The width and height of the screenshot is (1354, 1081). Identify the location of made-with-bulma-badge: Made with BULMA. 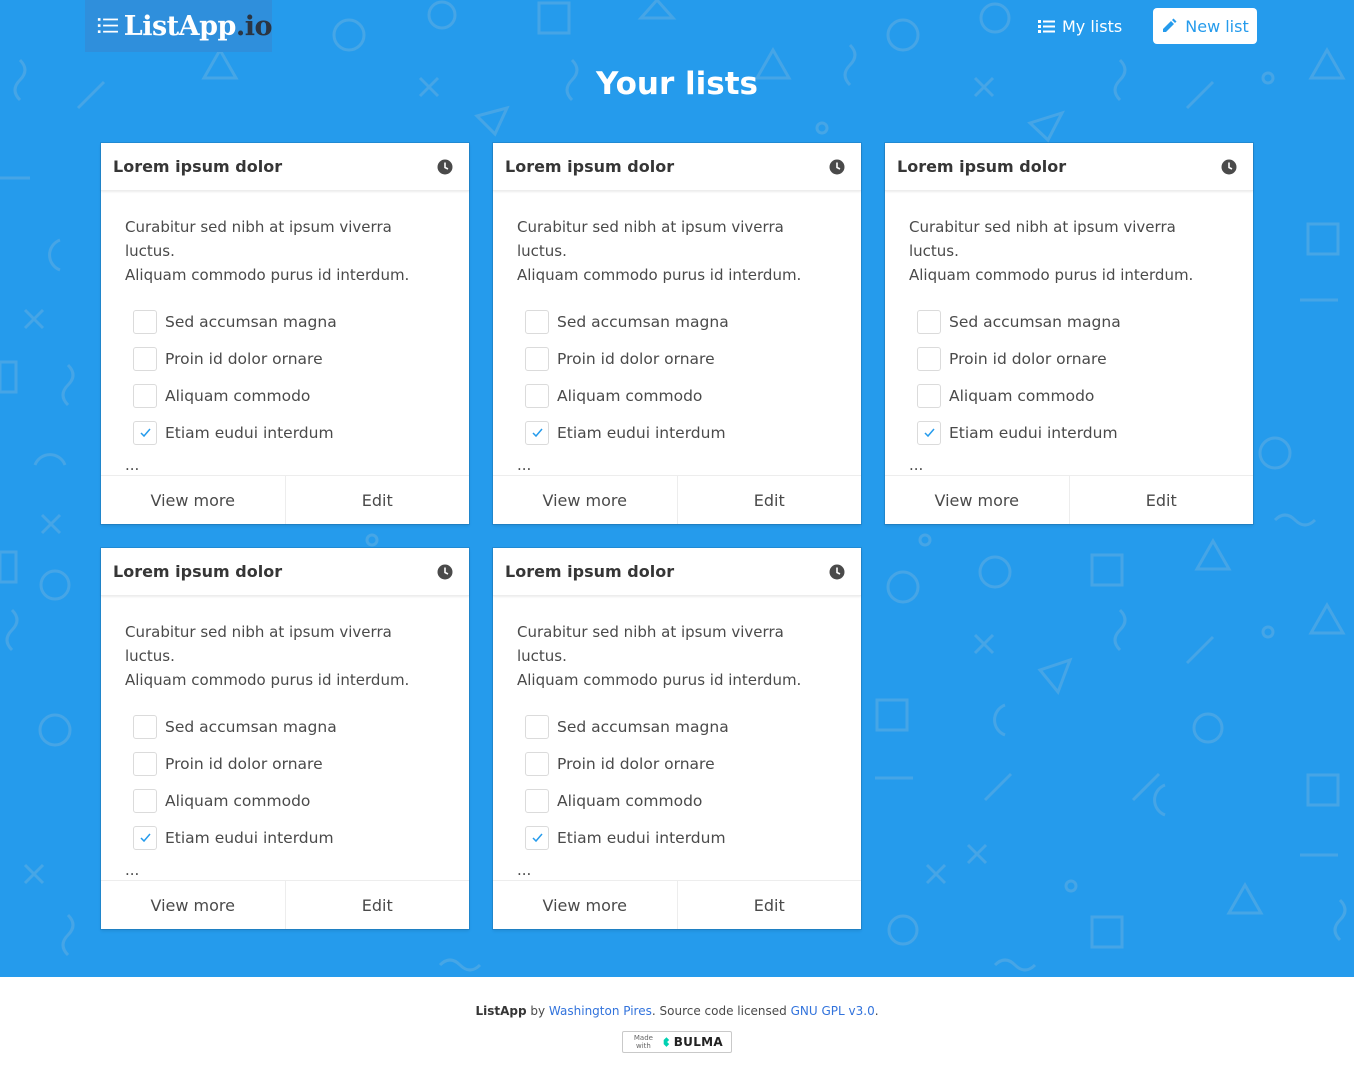
(677, 1042).